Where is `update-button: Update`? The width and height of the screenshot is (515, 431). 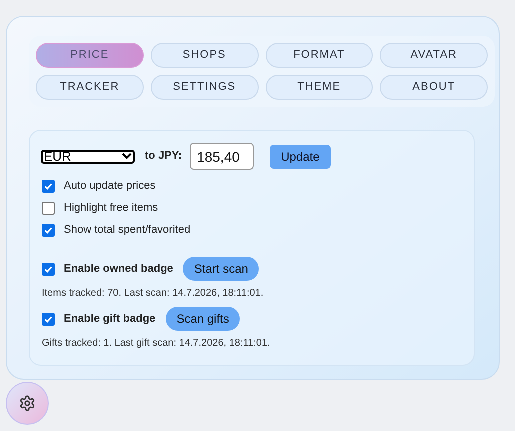
update-button: Update is located at coordinates (300, 156).